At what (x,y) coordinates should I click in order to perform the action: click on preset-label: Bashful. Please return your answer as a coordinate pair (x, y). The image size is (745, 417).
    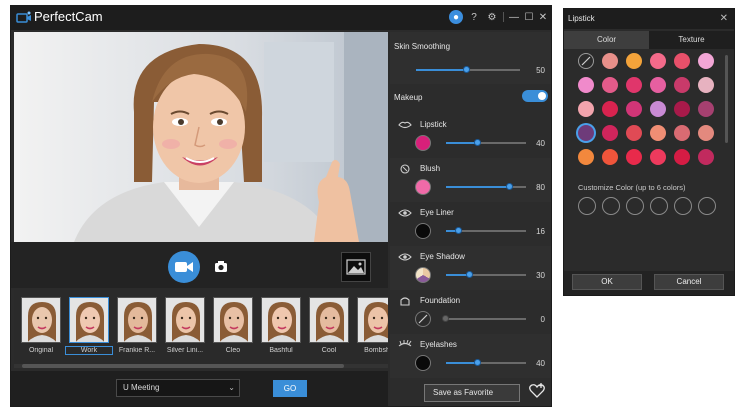
    Looking at the image, I should click on (281, 350).